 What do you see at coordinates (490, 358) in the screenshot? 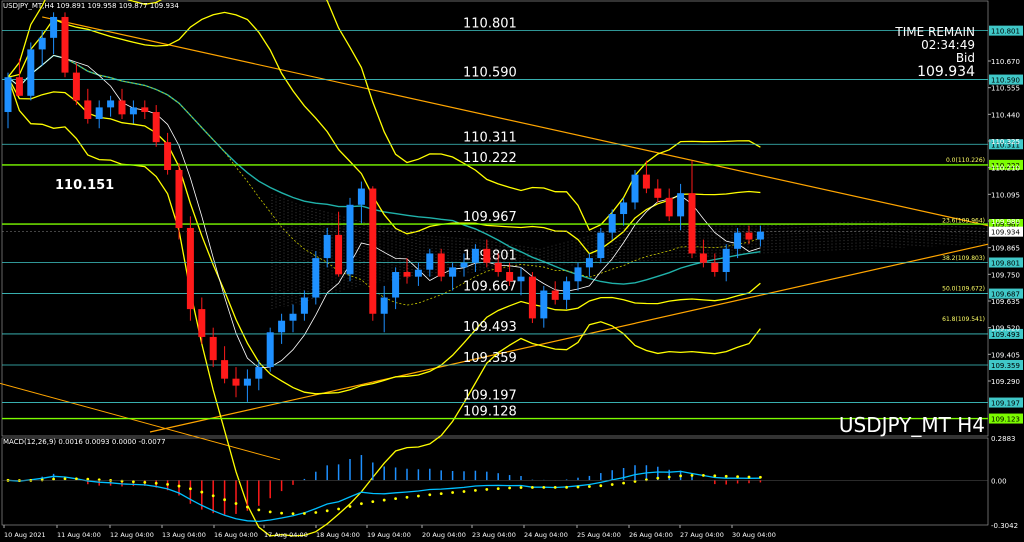
I see `level-label: 109.359` at bounding box center [490, 358].